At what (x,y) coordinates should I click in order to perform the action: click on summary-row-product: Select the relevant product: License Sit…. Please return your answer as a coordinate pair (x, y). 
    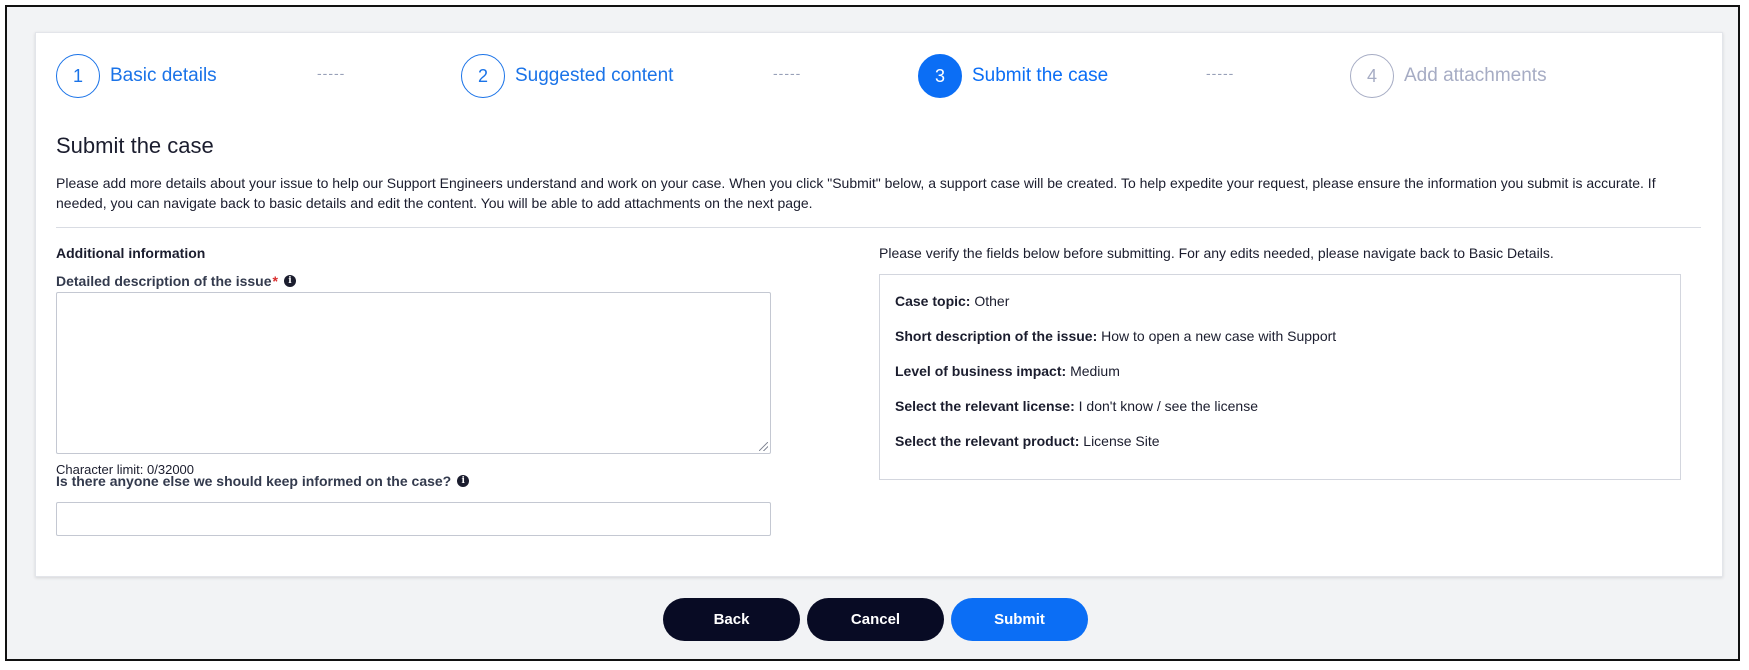
    Looking at the image, I should click on (1280, 441).